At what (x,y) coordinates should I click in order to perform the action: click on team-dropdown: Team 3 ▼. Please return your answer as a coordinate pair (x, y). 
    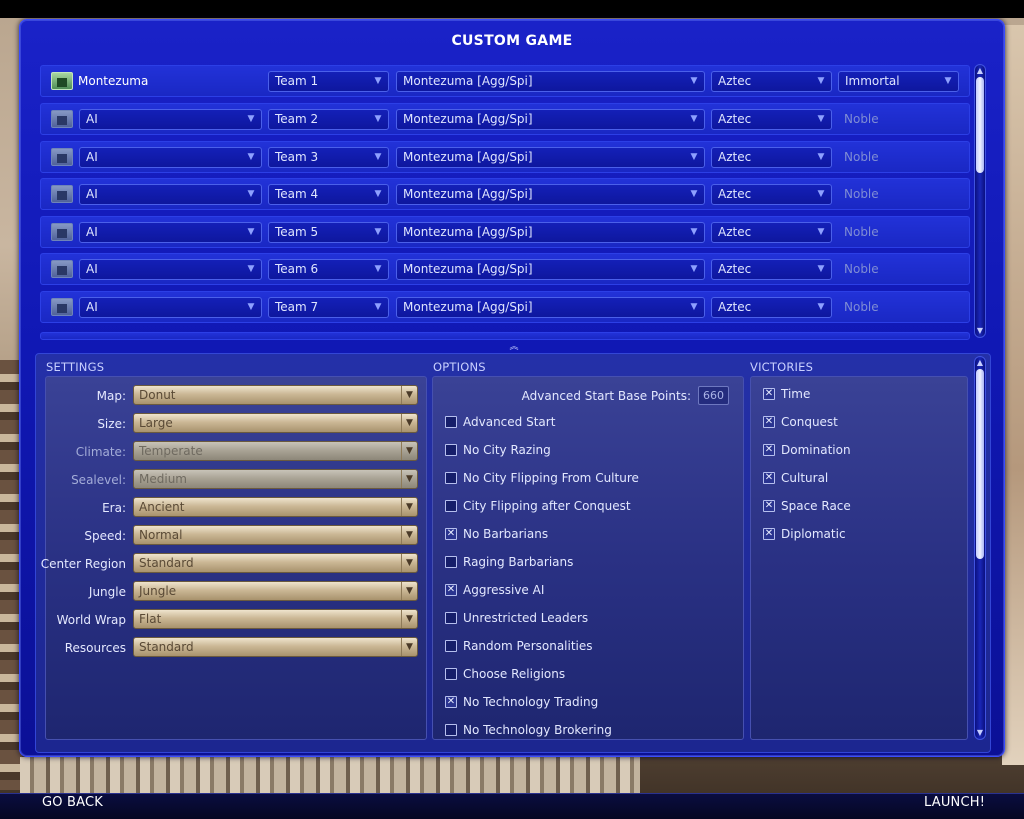
    Looking at the image, I should click on (328, 157).